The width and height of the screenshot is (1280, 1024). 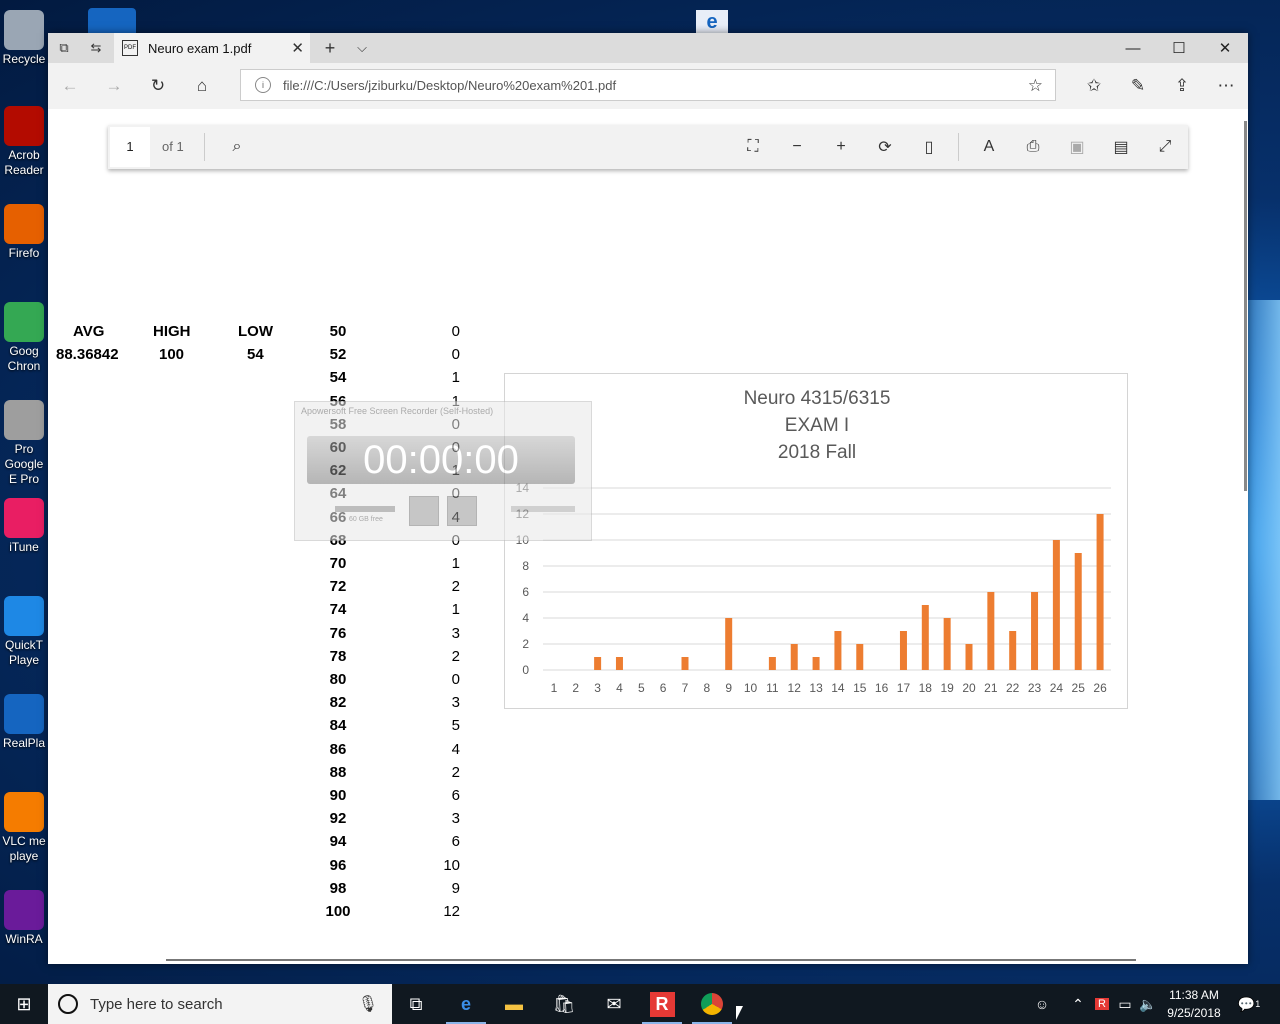 What do you see at coordinates (112, 21) in the screenshot?
I see `edge-shortcut-icon` at bounding box center [112, 21].